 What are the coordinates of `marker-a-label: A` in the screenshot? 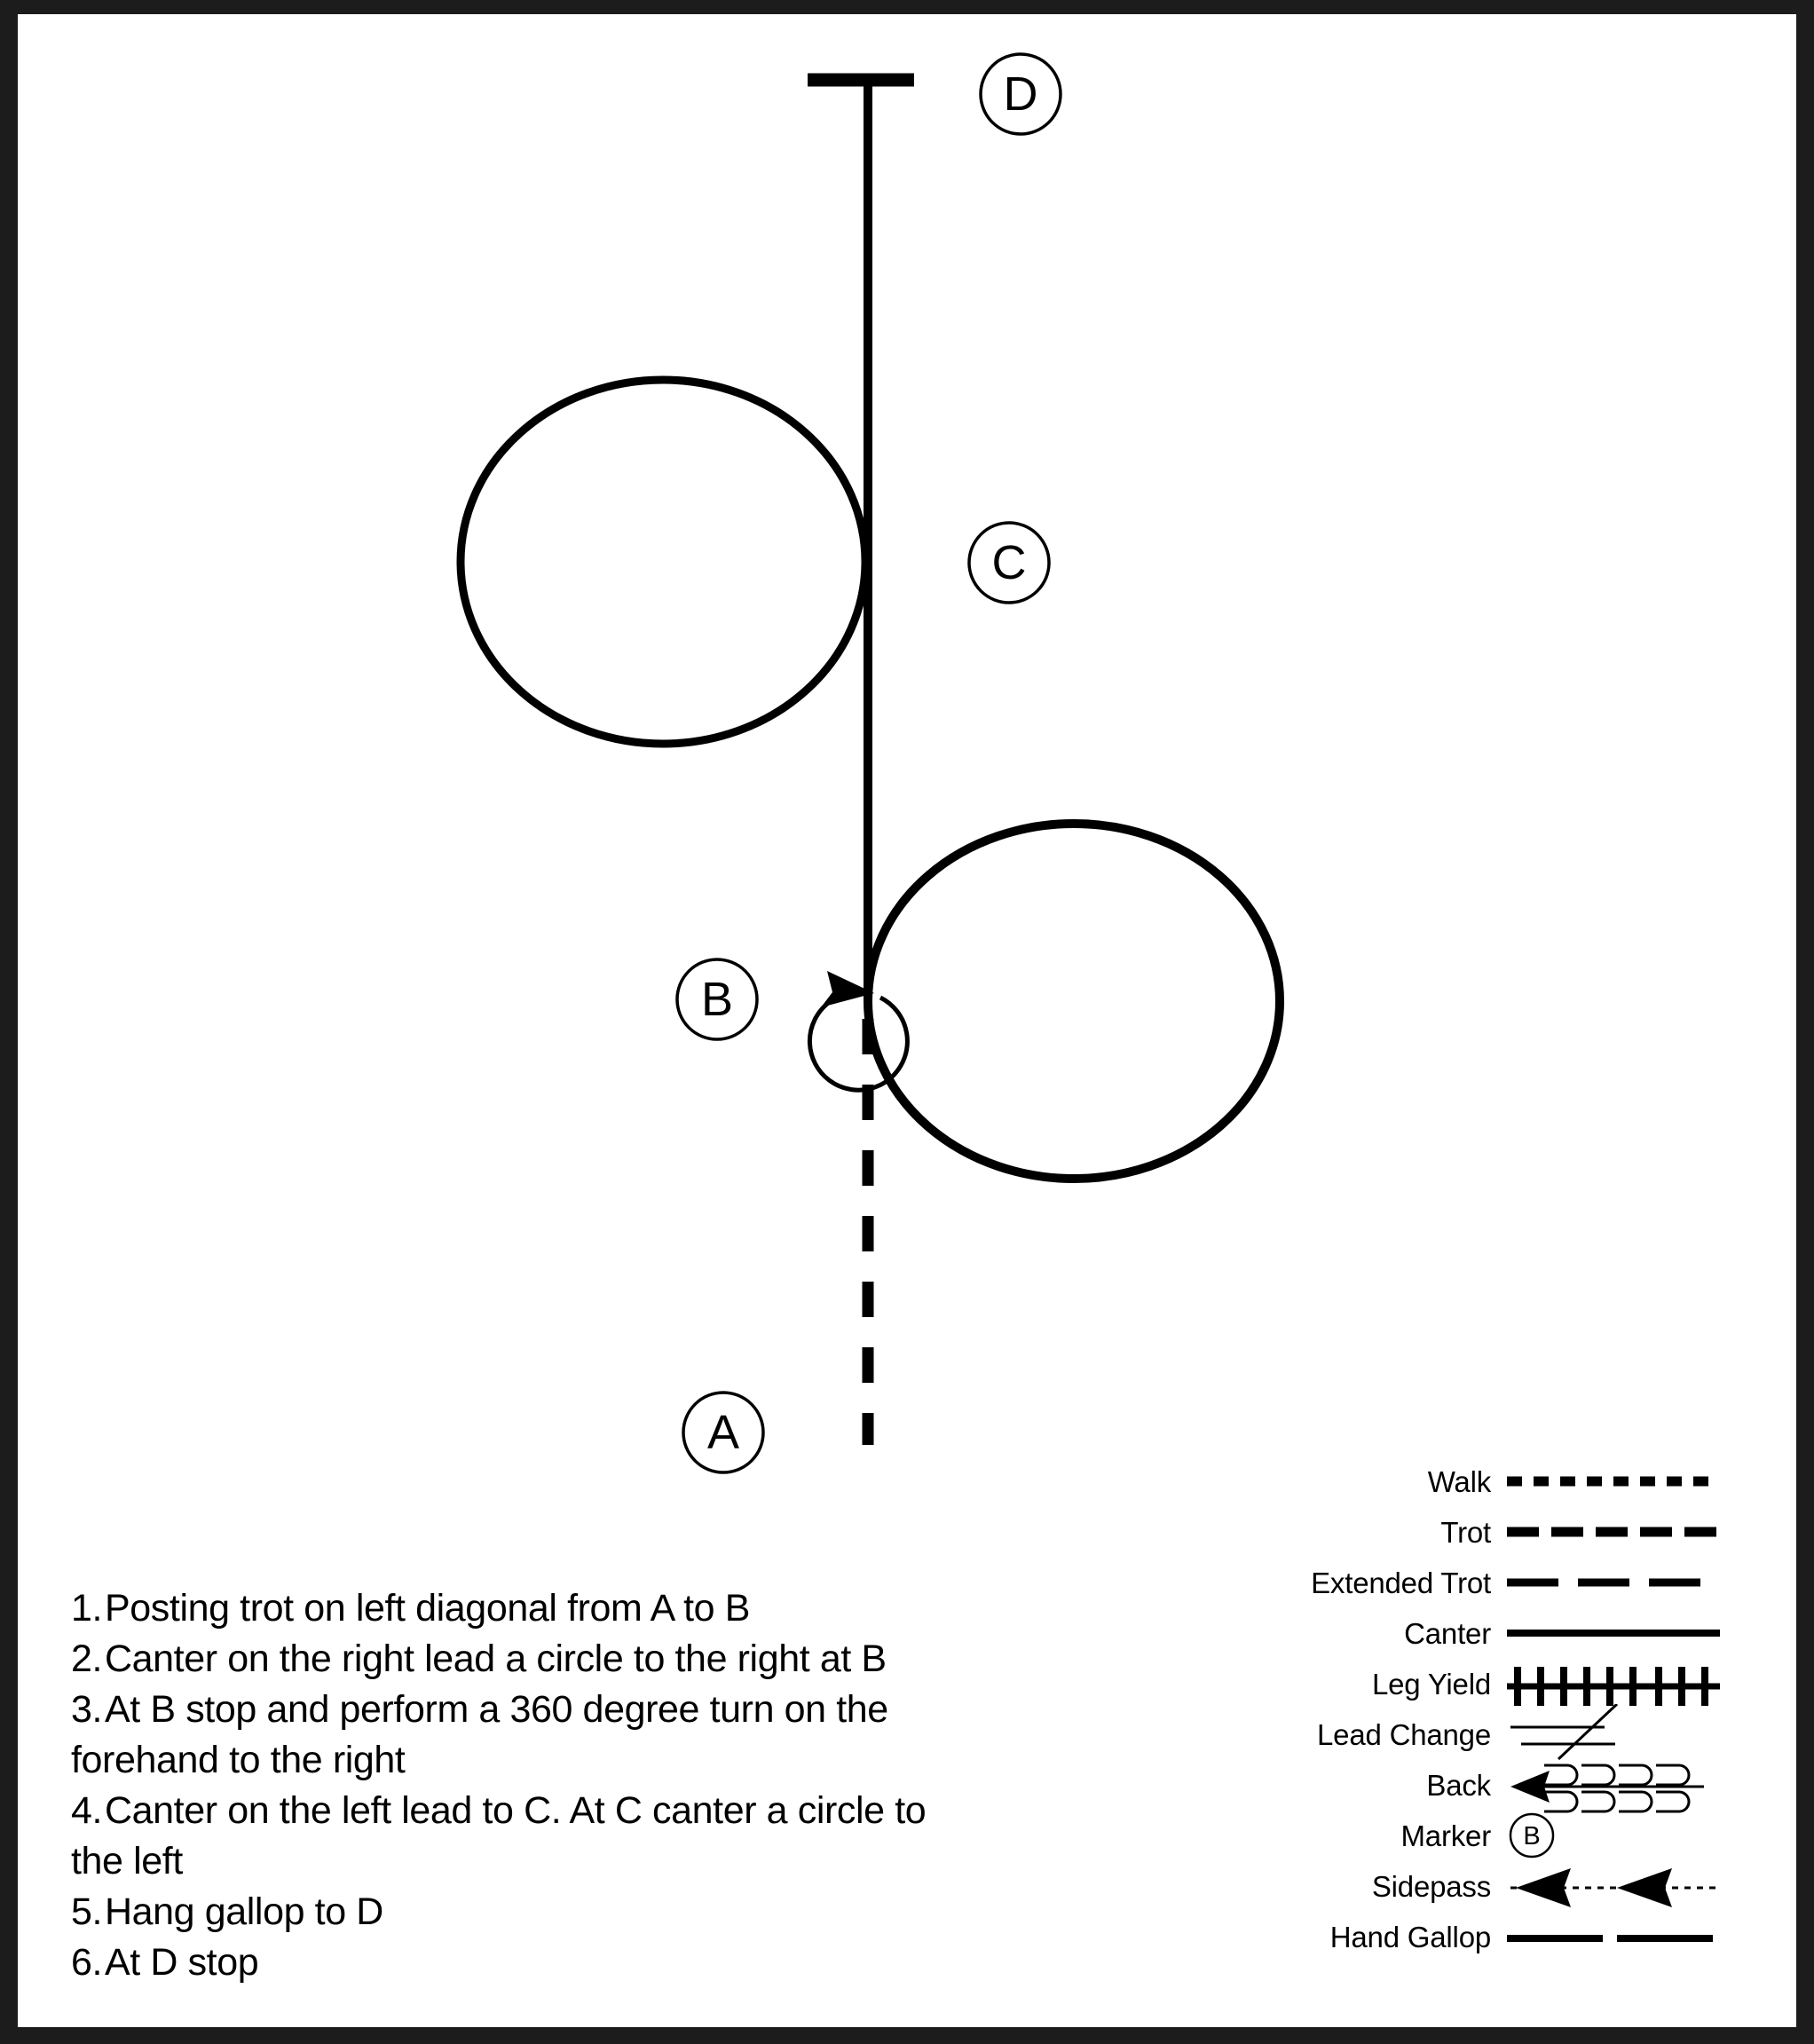 It's located at (723, 1432).